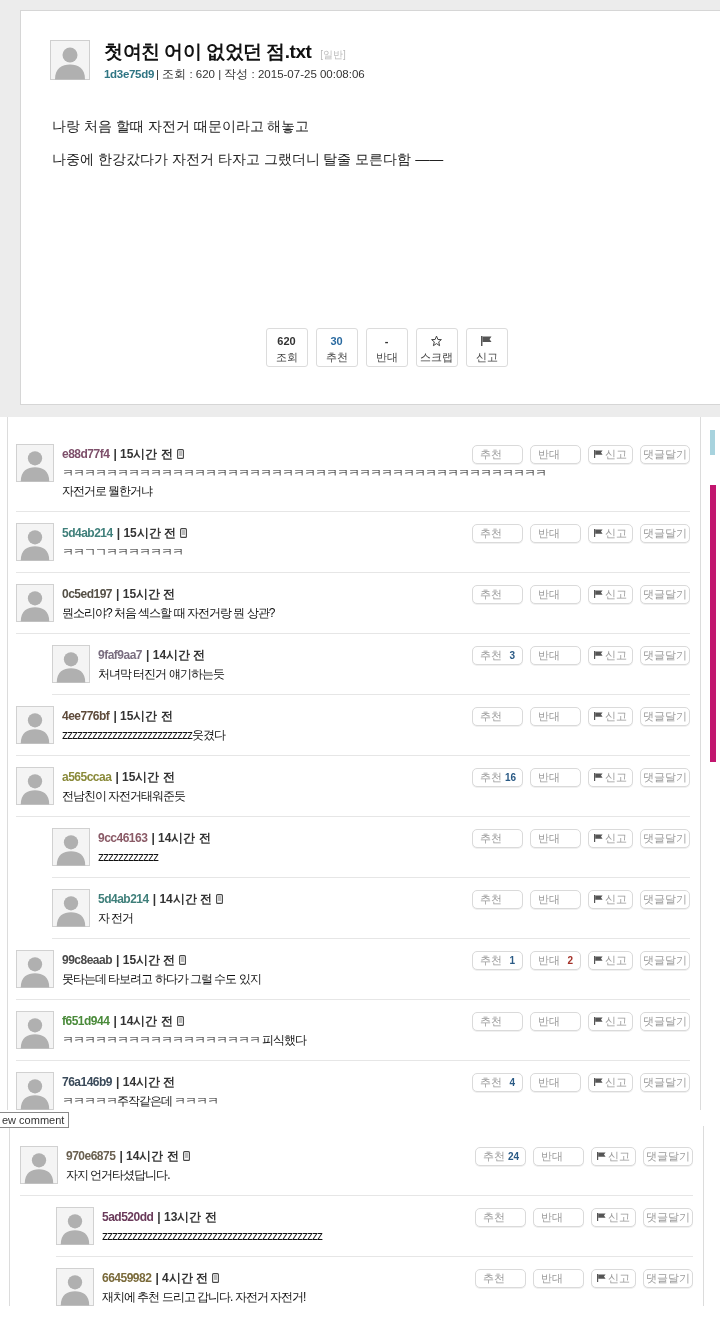 Image resolution: width=720 pixels, height=1329 pixels. I want to click on tooltip: ew comment, so click(35, 1120).